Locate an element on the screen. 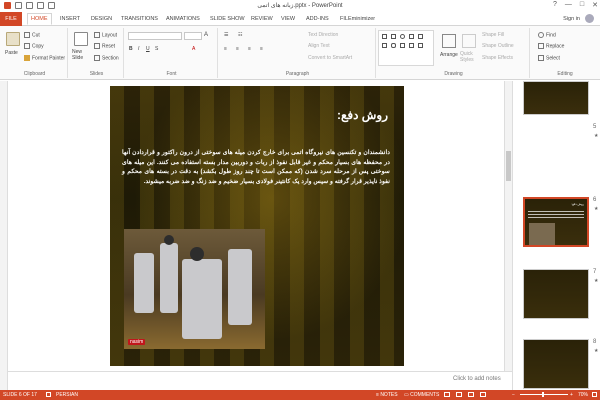 The image size is (600, 400). tab-design: DESIGN is located at coordinates (101, 19).